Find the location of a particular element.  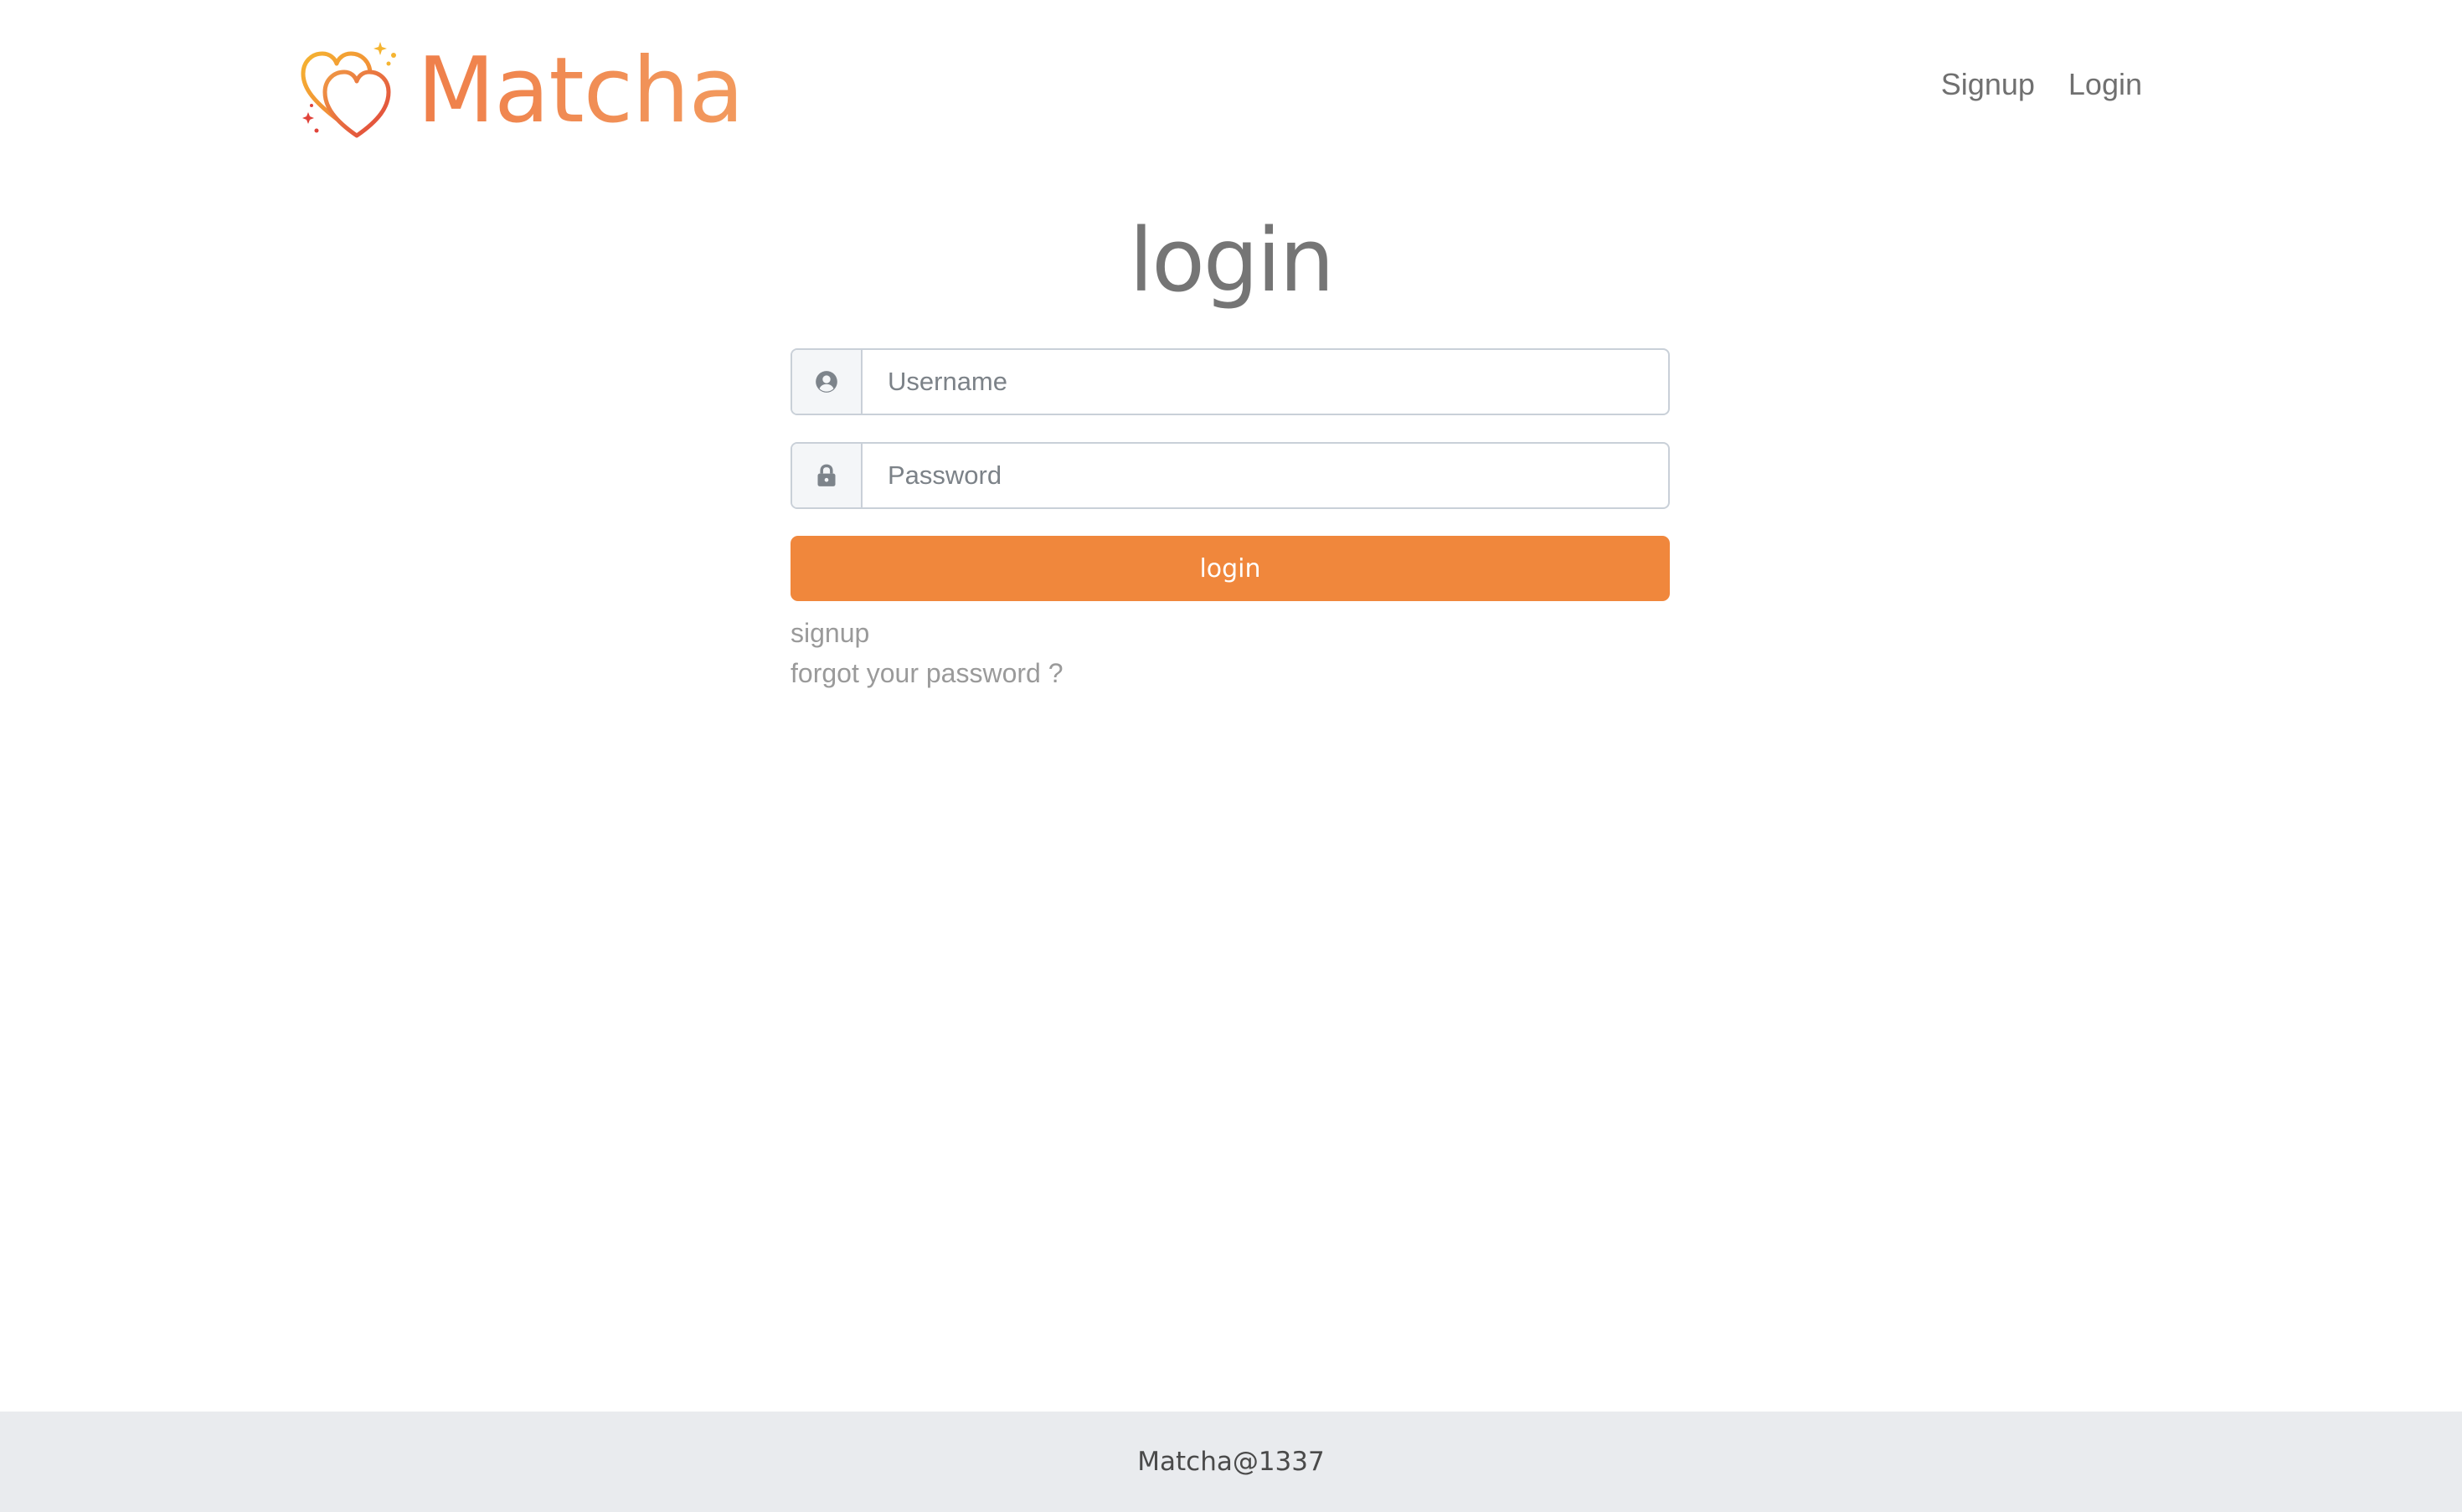

password-addon is located at coordinates (827, 476).